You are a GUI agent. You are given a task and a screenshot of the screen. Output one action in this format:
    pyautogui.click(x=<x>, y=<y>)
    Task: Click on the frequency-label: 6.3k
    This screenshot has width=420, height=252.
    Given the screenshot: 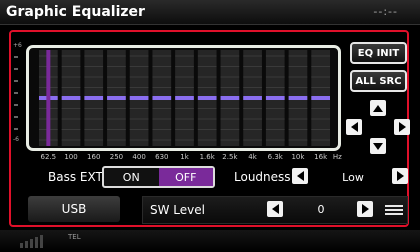 What is the action you would take?
    pyautogui.click(x=275, y=157)
    